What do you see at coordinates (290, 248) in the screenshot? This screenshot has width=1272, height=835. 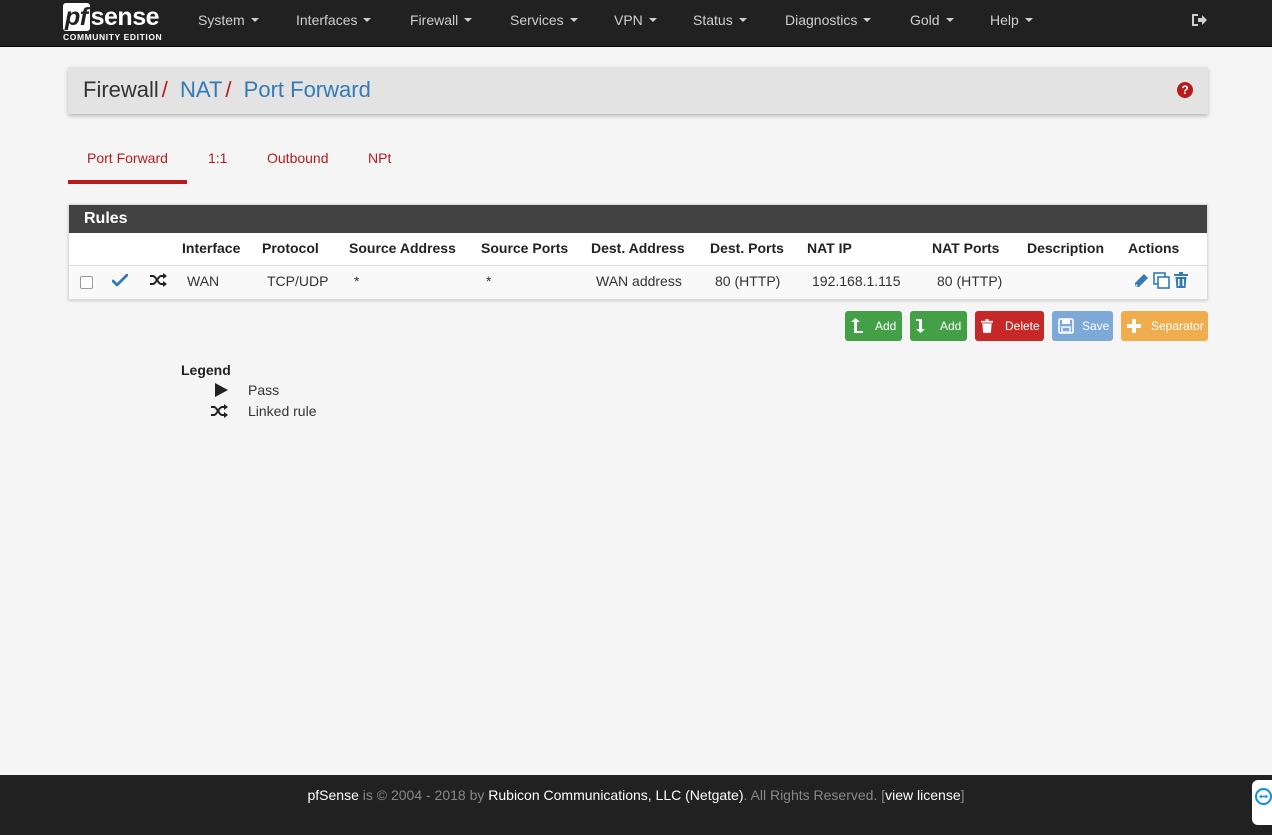 I see `col-protocol: Protocol` at bounding box center [290, 248].